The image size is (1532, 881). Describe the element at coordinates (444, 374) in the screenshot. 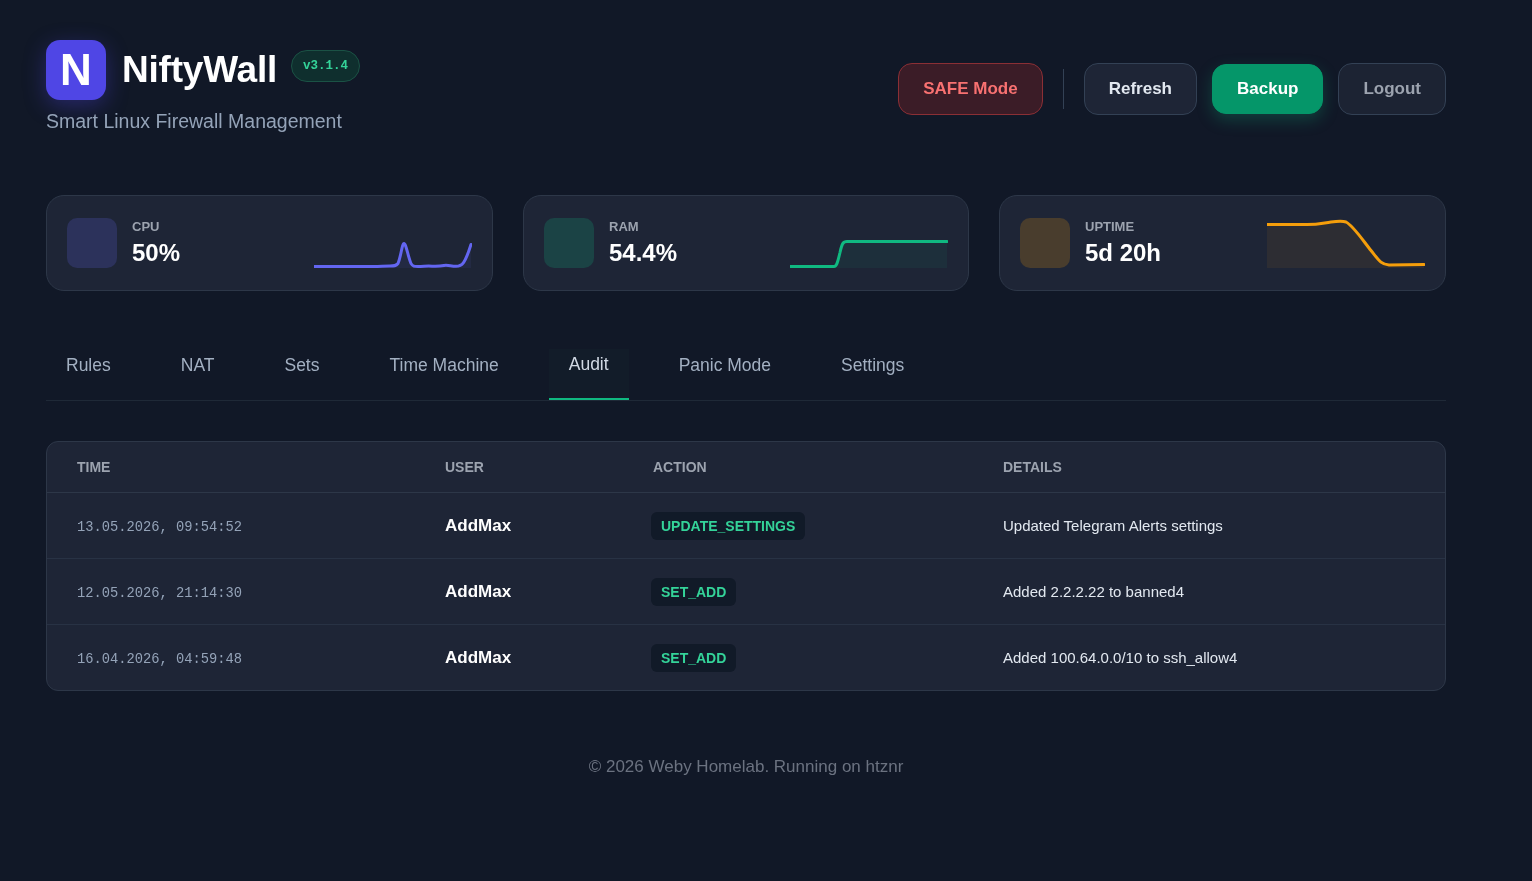

I see `tab: Time Machine` at that location.